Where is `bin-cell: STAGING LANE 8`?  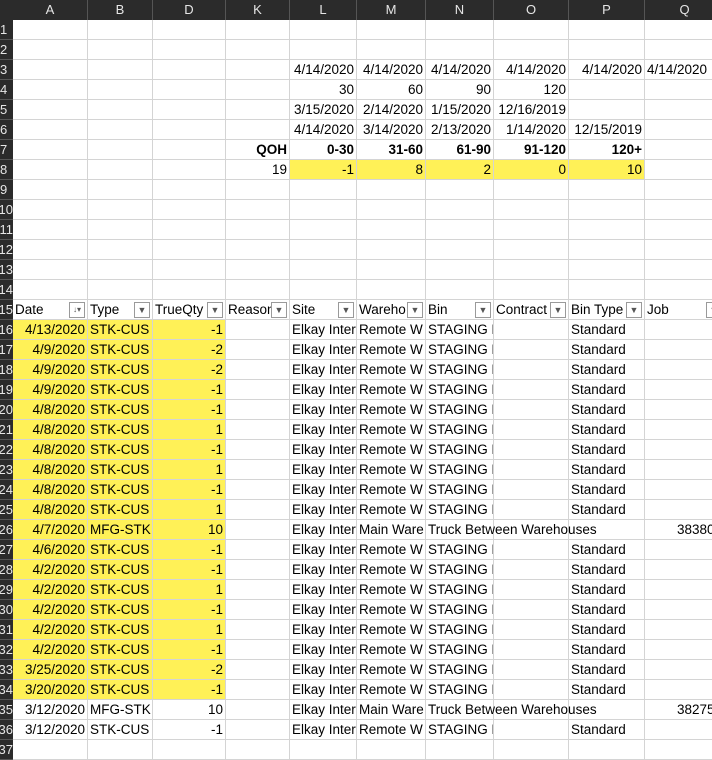
bin-cell: STAGING LANE 8 is located at coordinates (460, 550).